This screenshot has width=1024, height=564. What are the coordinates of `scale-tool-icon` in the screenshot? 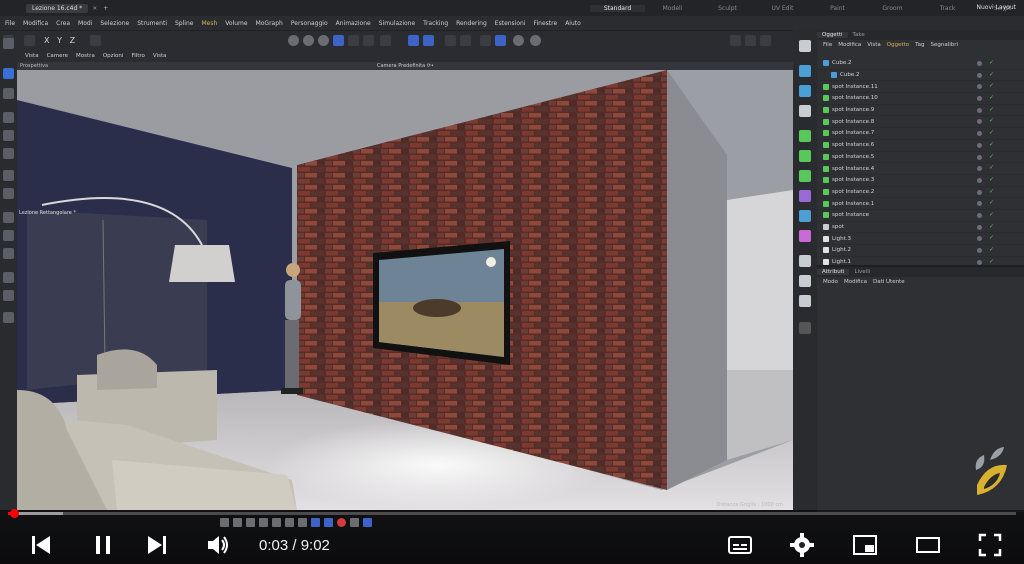 It's located at (8, 153).